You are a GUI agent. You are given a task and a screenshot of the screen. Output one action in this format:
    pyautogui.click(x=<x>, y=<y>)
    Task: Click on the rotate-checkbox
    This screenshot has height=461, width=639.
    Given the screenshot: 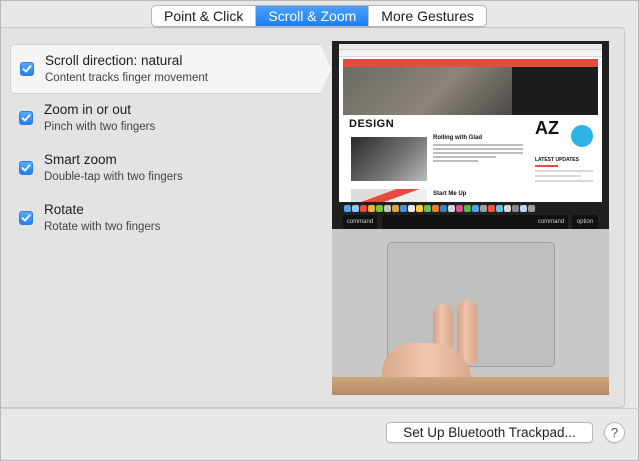 What is the action you would take?
    pyautogui.click(x=26, y=218)
    